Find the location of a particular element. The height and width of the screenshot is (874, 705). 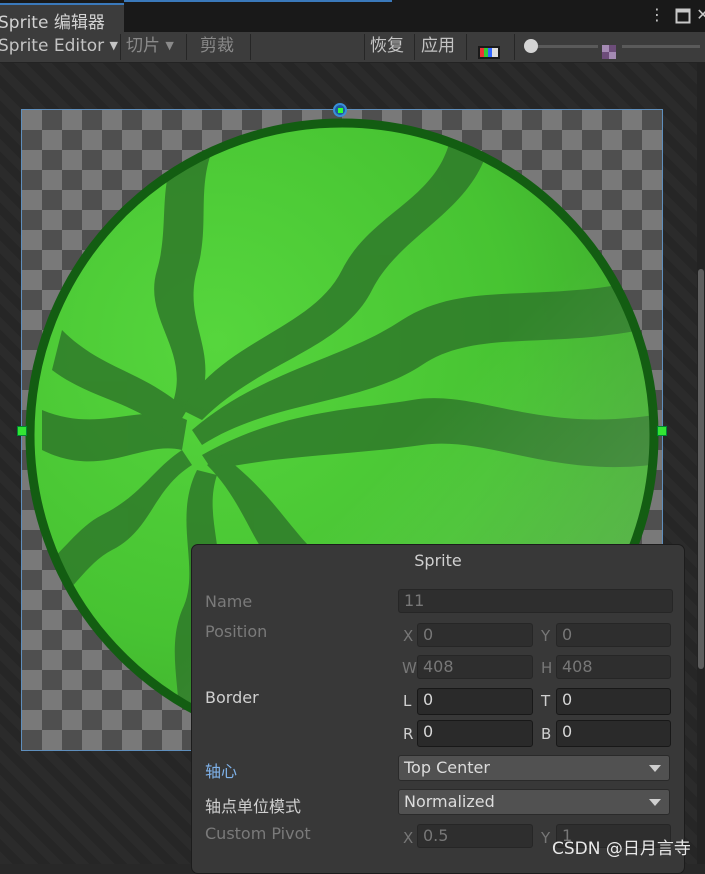

trim-label: 剪裁 is located at coordinates (217, 46).